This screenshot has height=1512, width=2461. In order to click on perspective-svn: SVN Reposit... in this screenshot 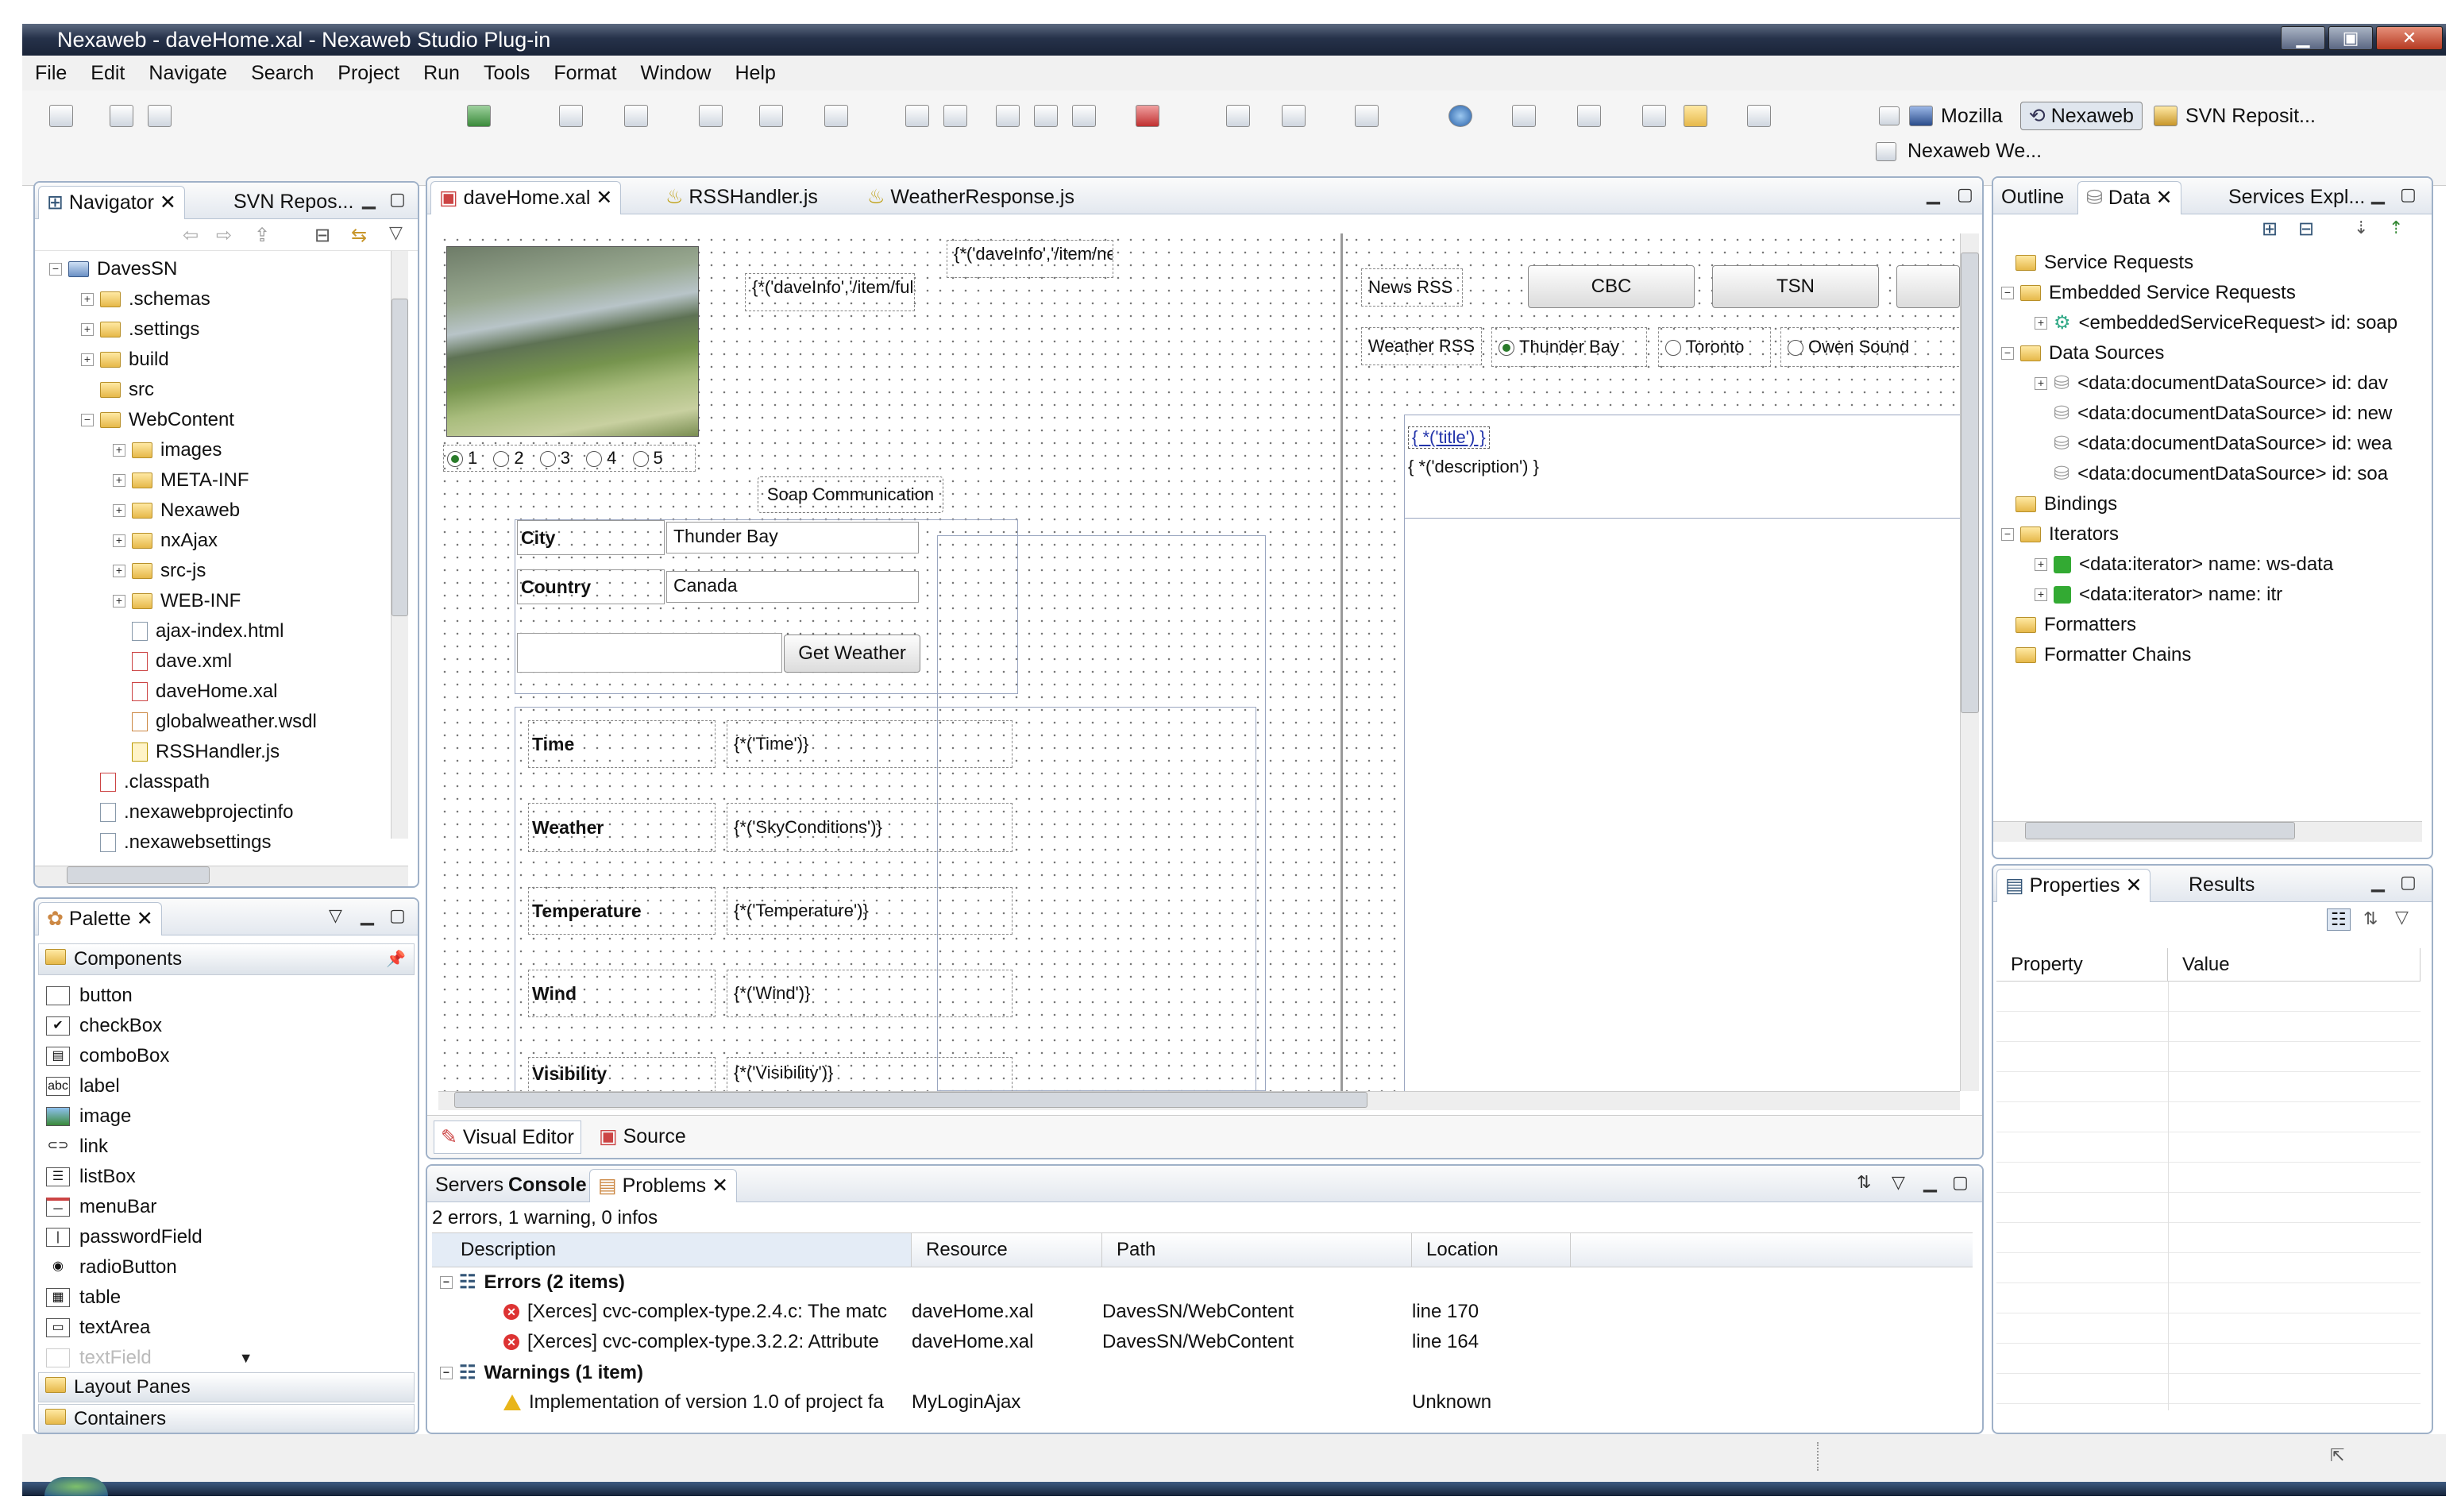, I will do `click(2250, 116)`.